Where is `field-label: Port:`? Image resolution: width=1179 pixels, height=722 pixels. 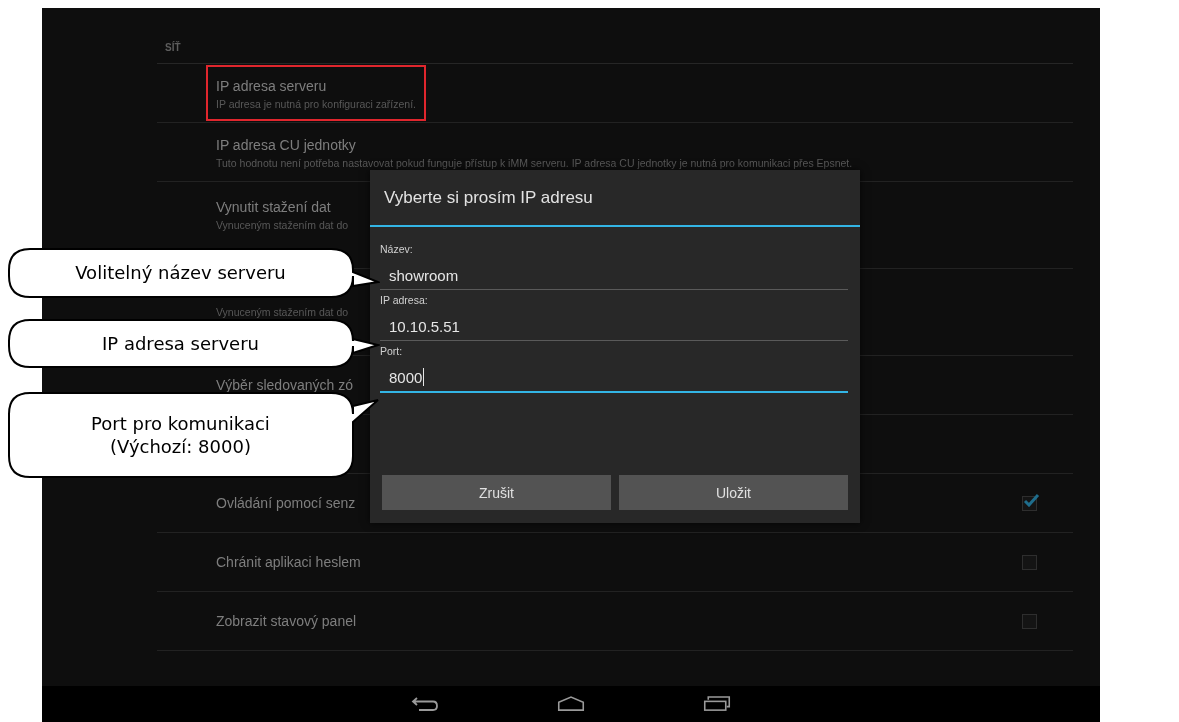 field-label: Port: is located at coordinates (392, 351).